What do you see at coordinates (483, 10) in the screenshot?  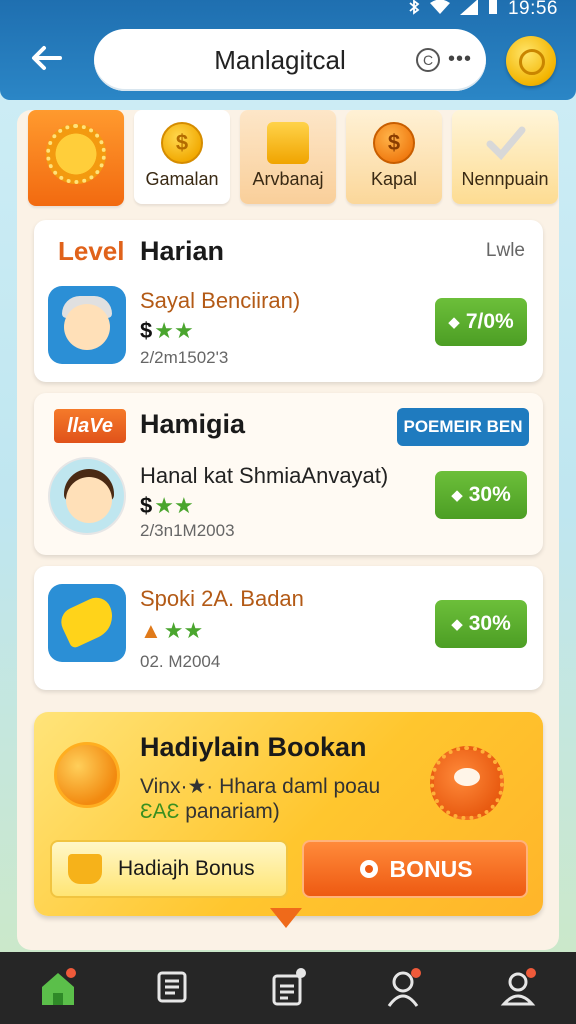 I see `status-bar: 19:56` at bounding box center [483, 10].